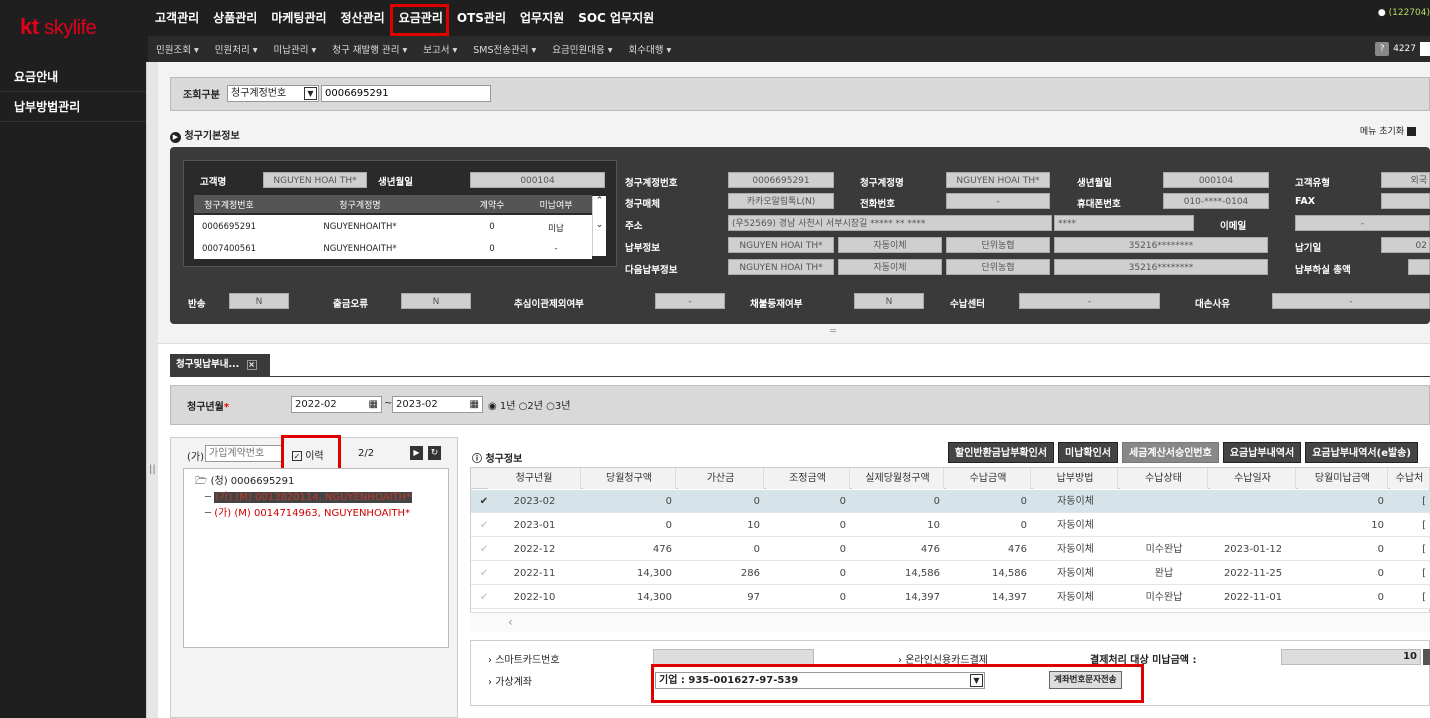 The width and height of the screenshot is (1430, 718). What do you see at coordinates (1253, 478) in the screenshot?
I see `grid-header-cell: 수납일자` at bounding box center [1253, 478].